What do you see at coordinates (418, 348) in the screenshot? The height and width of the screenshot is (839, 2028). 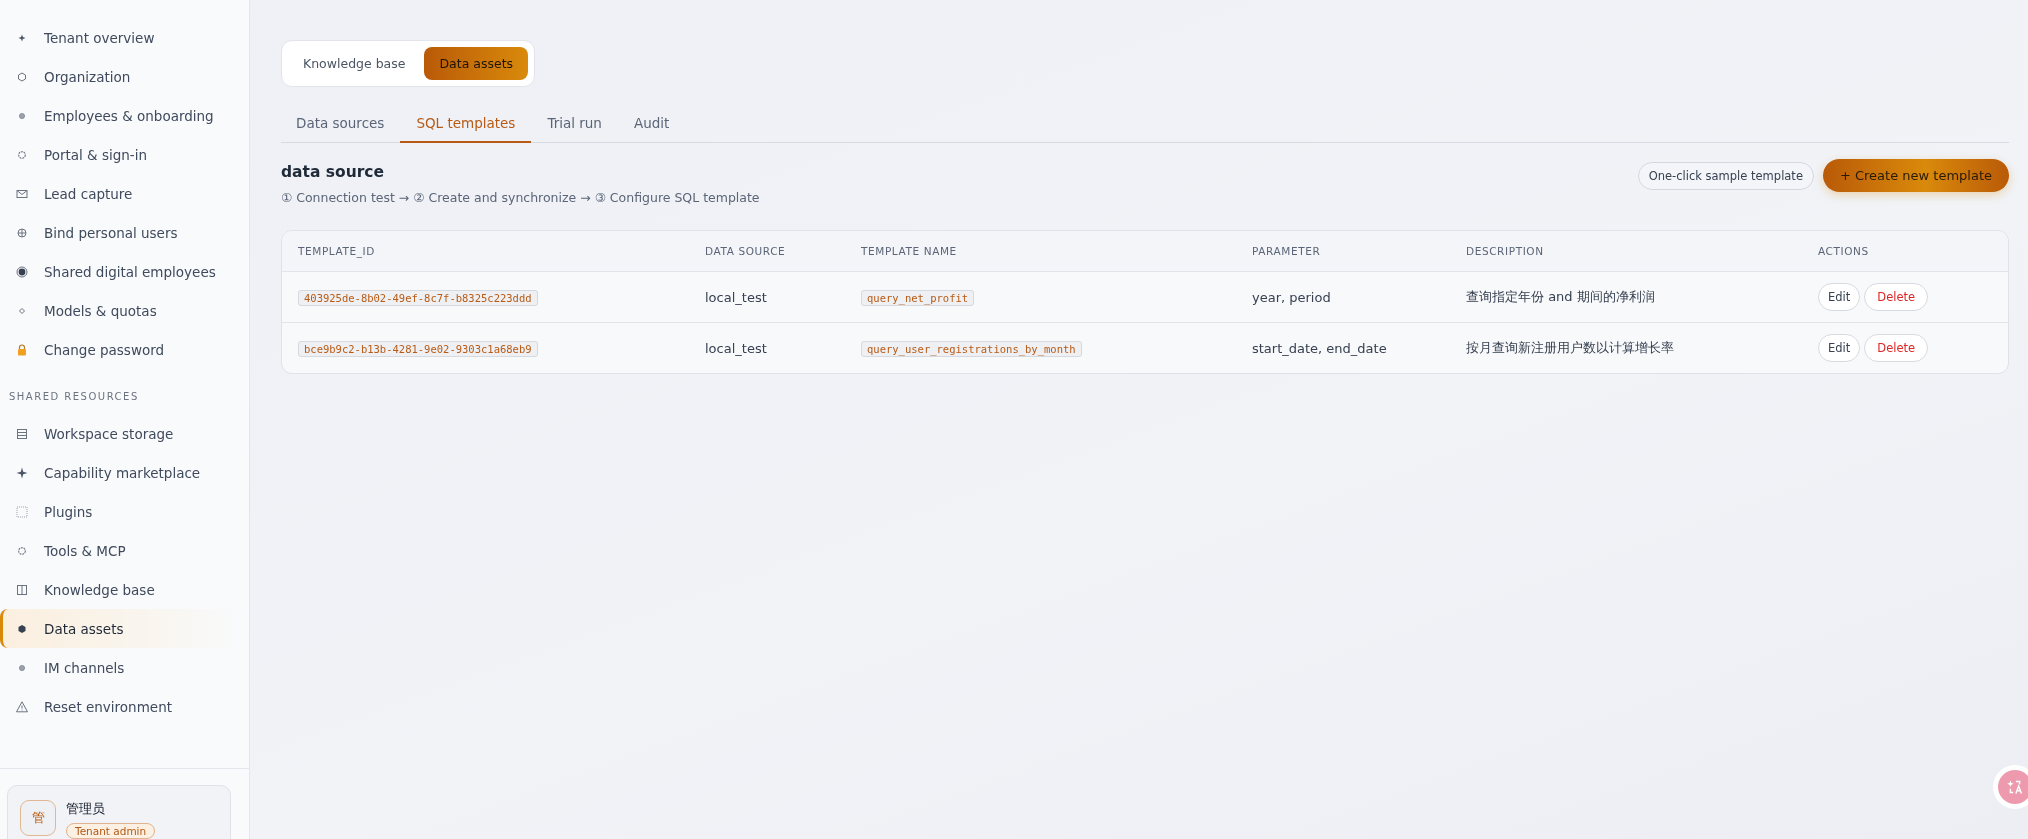 I see `template-id-cell: bce9b9c2-b13b-4281-9e02-9303c1a68eb9` at bounding box center [418, 348].